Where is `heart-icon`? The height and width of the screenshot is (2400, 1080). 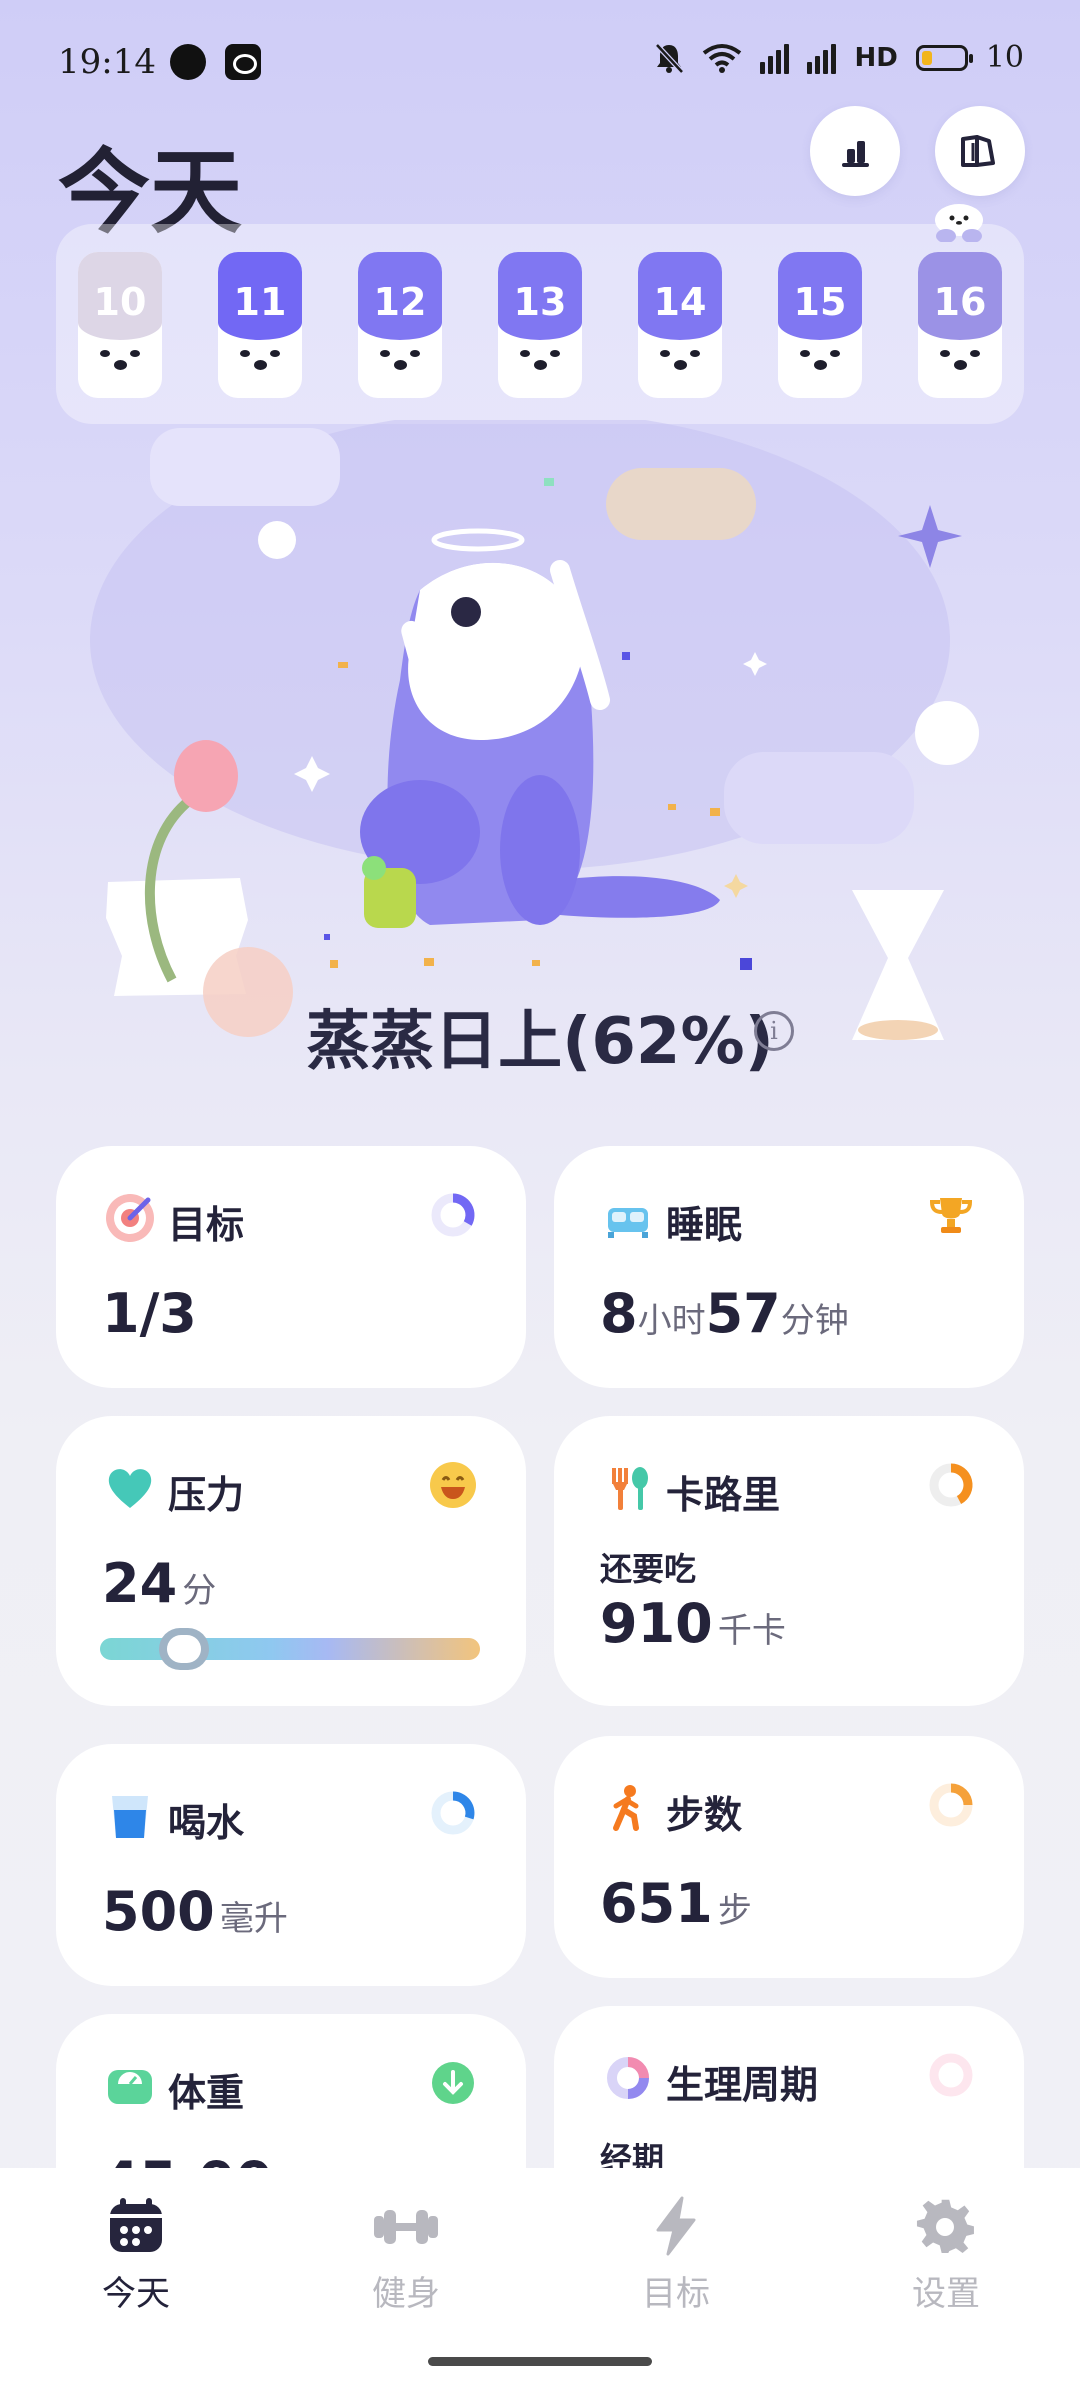 heart-icon is located at coordinates (130, 1488).